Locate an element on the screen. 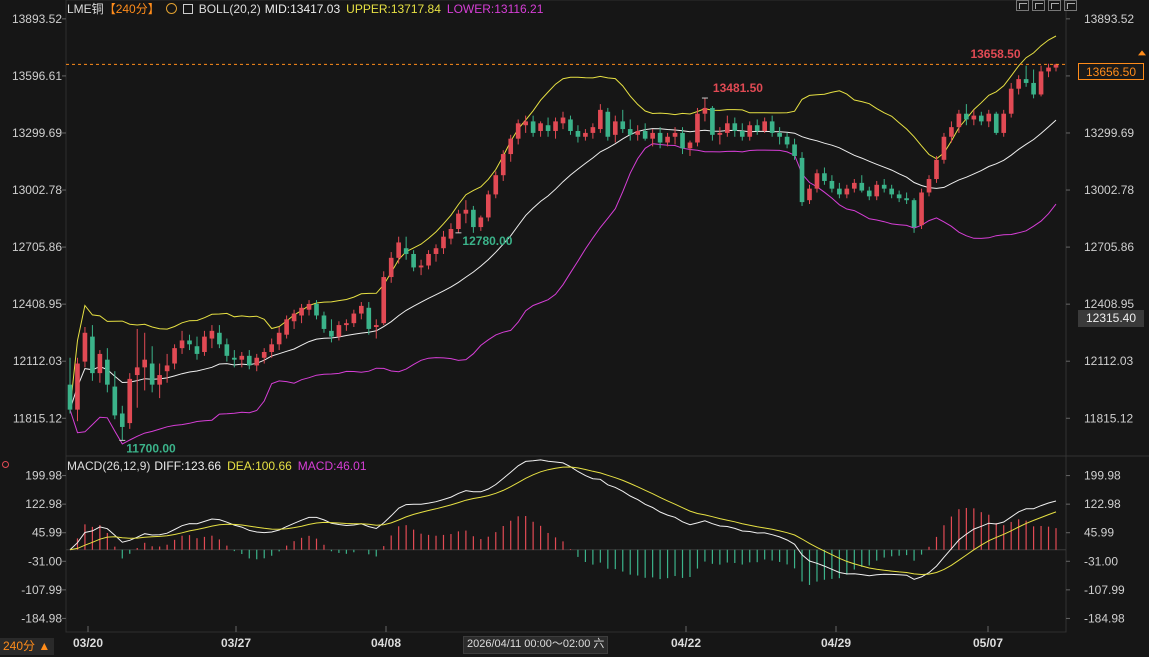 The width and height of the screenshot is (1149, 657). mid-value: MID:13417.03 is located at coordinates (302, 9).